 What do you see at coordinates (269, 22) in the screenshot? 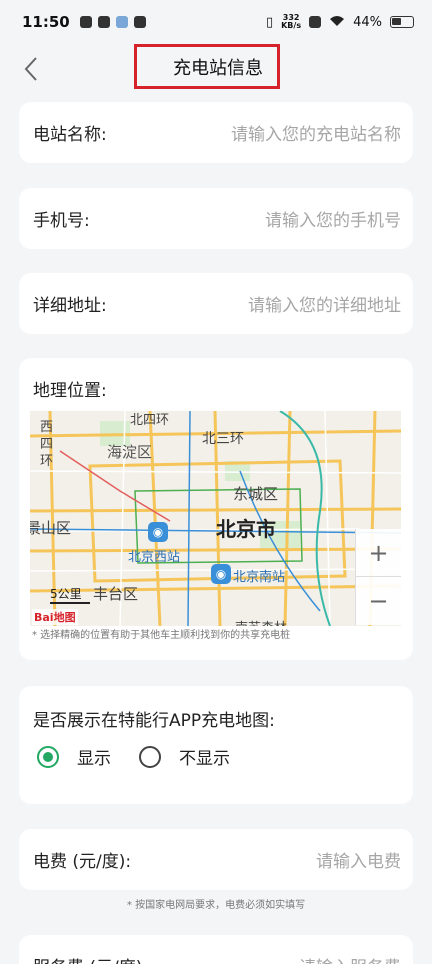
I see `vibrate-icon: ▯` at bounding box center [269, 22].